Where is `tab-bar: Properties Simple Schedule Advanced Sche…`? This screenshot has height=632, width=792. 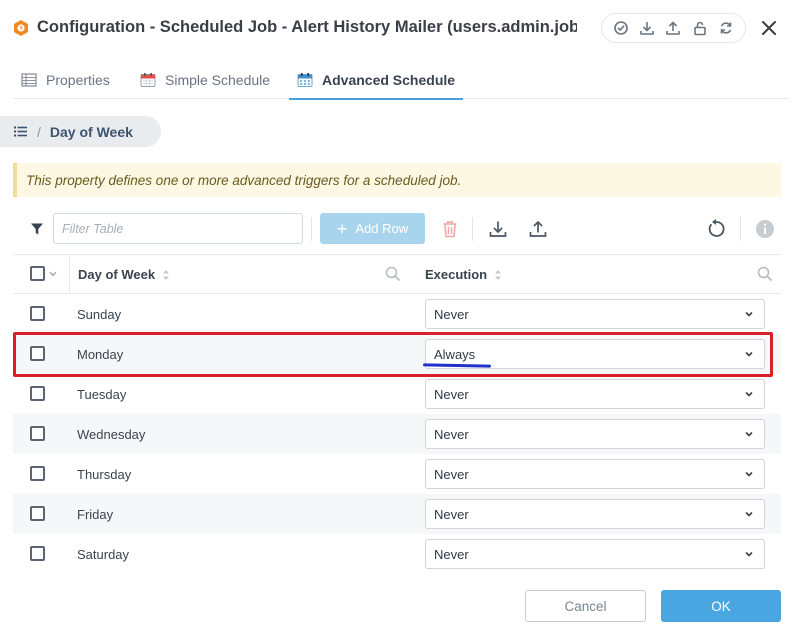
tab-bar: Properties Simple Schedule Advanced Sche… is located at coordinates (400, 80).